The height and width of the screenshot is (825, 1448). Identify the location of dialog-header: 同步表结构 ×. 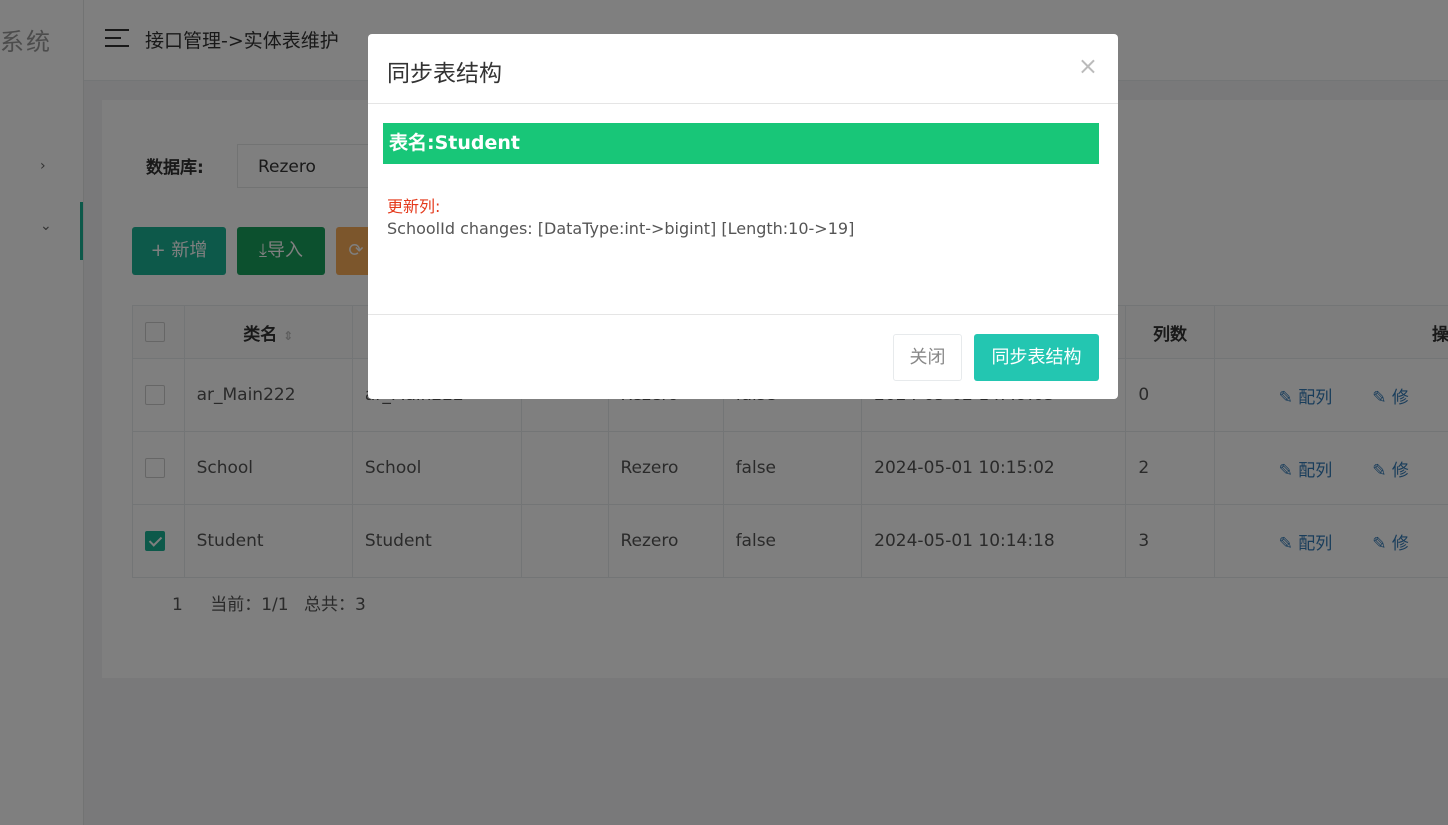
(743, 69).